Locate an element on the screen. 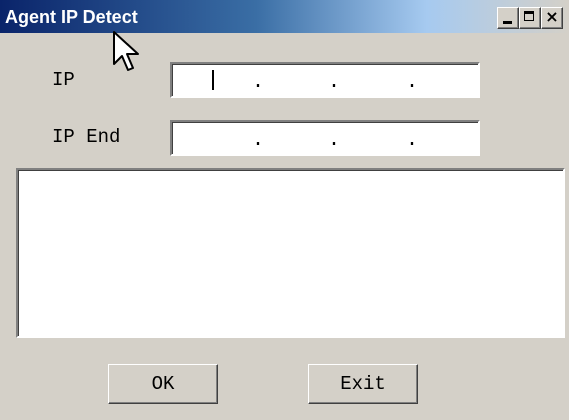 Image resolution: width=569 pixels, height=420 pixels. mouse-cursor-icon is located at coordinates (126, 51).